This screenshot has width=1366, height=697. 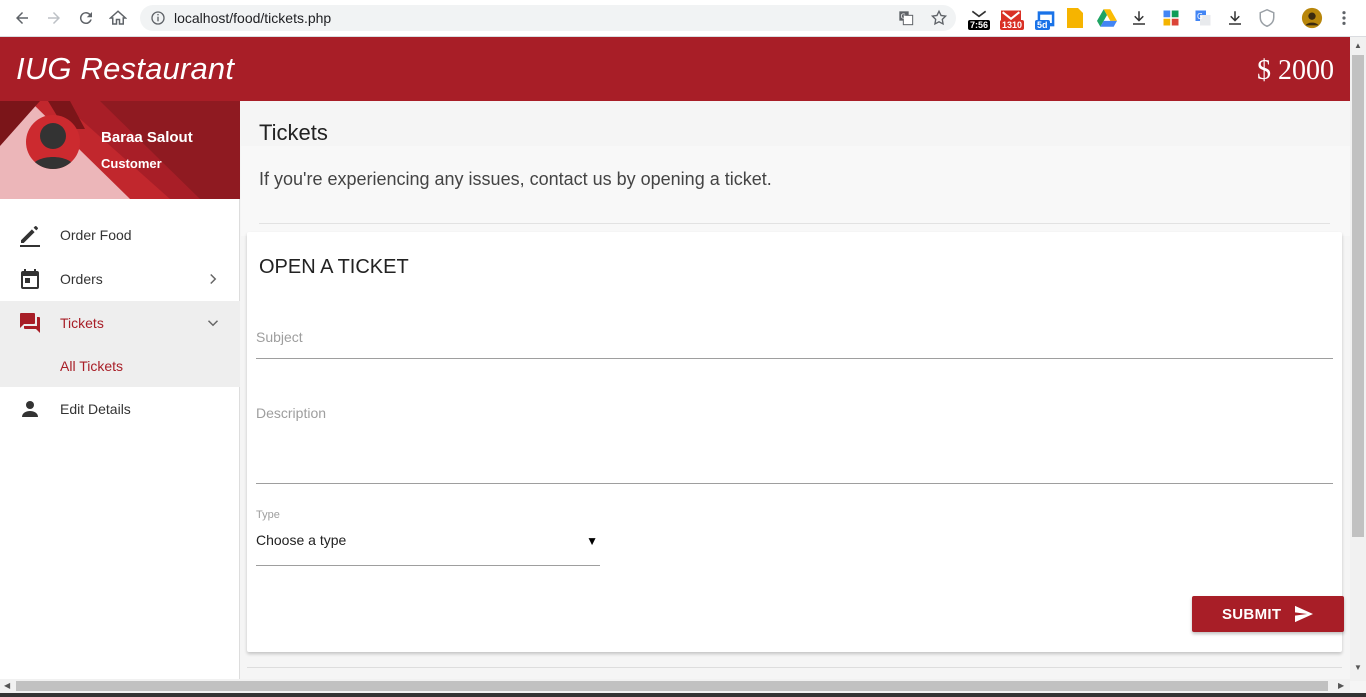 I want to click on horizontal-scrollbar: ◀ ▶, so click(x=675, y=686).